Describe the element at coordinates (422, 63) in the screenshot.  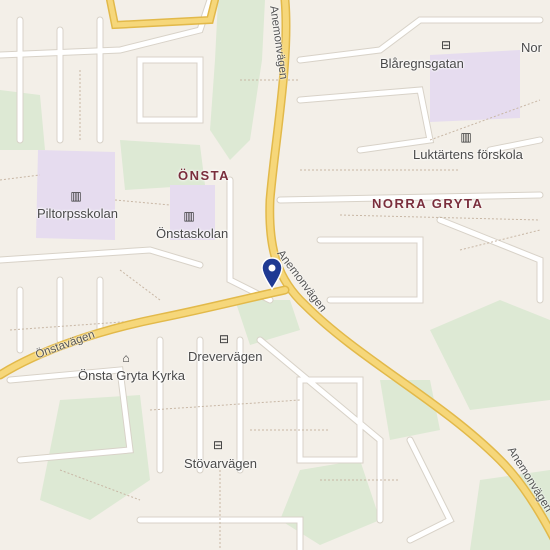
I see `poi-label-blaregnsgatan: Blåregnsgatan` at that location.